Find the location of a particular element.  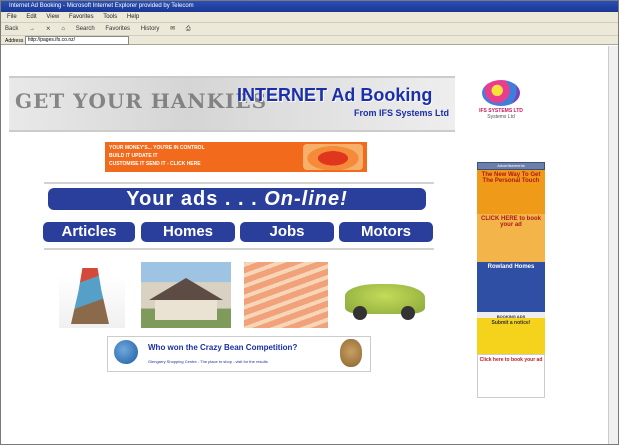

nav-jobs-button: Jobs is located at coordinates (287, 232).